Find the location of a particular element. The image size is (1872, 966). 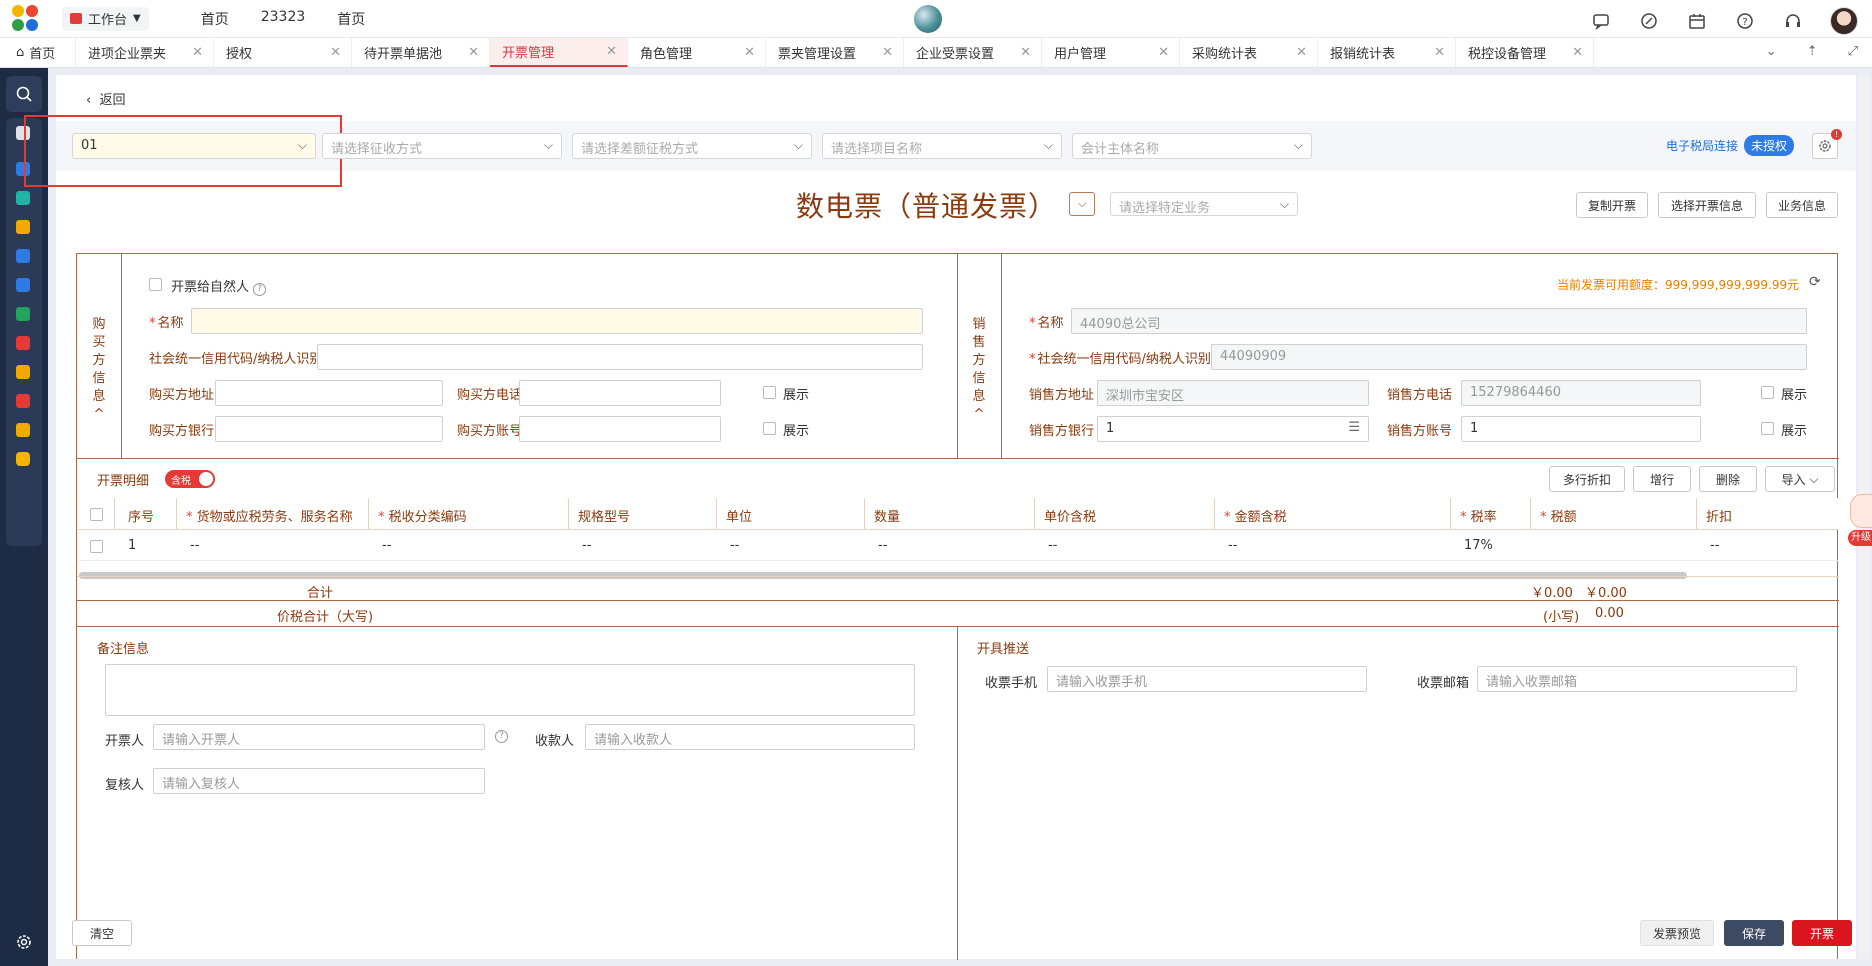

pdf-icon is located at coordinates (23, 343).